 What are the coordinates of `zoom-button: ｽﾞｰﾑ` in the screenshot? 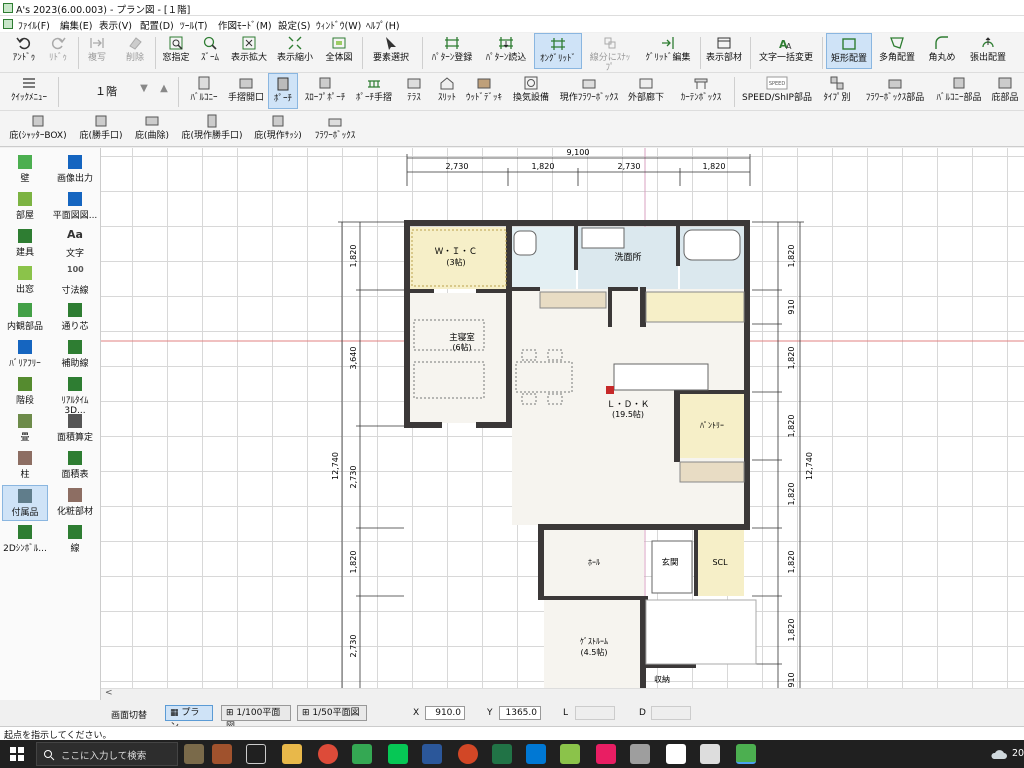 It's located at (210, 51).